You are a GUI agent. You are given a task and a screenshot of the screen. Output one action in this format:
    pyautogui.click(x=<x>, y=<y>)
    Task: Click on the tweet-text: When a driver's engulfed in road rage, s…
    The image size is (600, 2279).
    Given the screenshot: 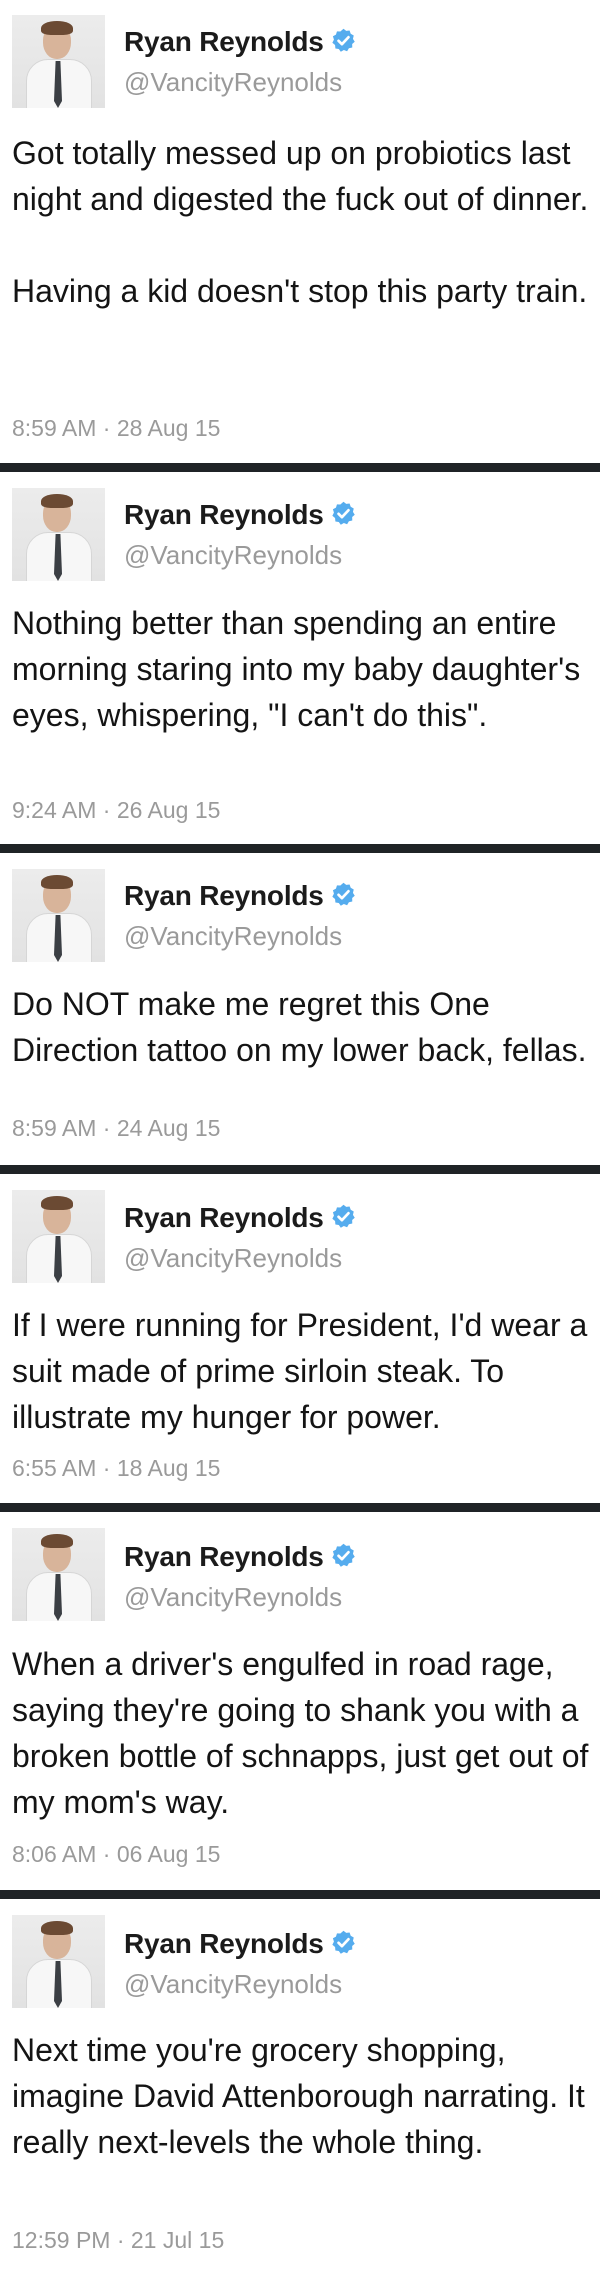 What is the action you would take?
    pyautogui.click(x=305, y=1733)
    